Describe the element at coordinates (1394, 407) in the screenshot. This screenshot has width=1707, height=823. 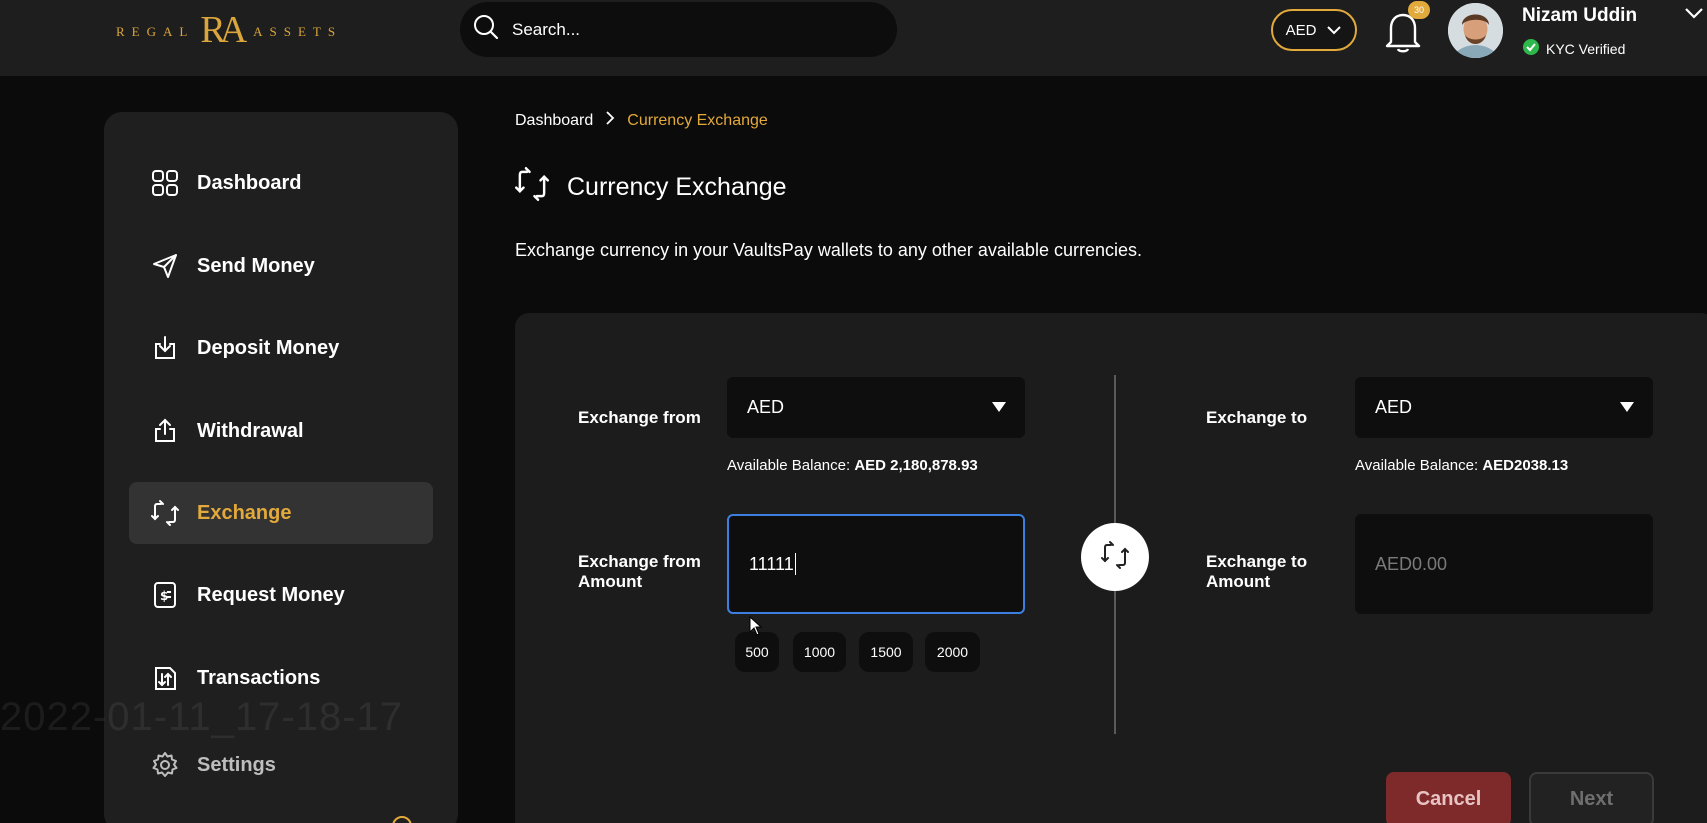
I see `exchange-to-currency: AED` at that location.